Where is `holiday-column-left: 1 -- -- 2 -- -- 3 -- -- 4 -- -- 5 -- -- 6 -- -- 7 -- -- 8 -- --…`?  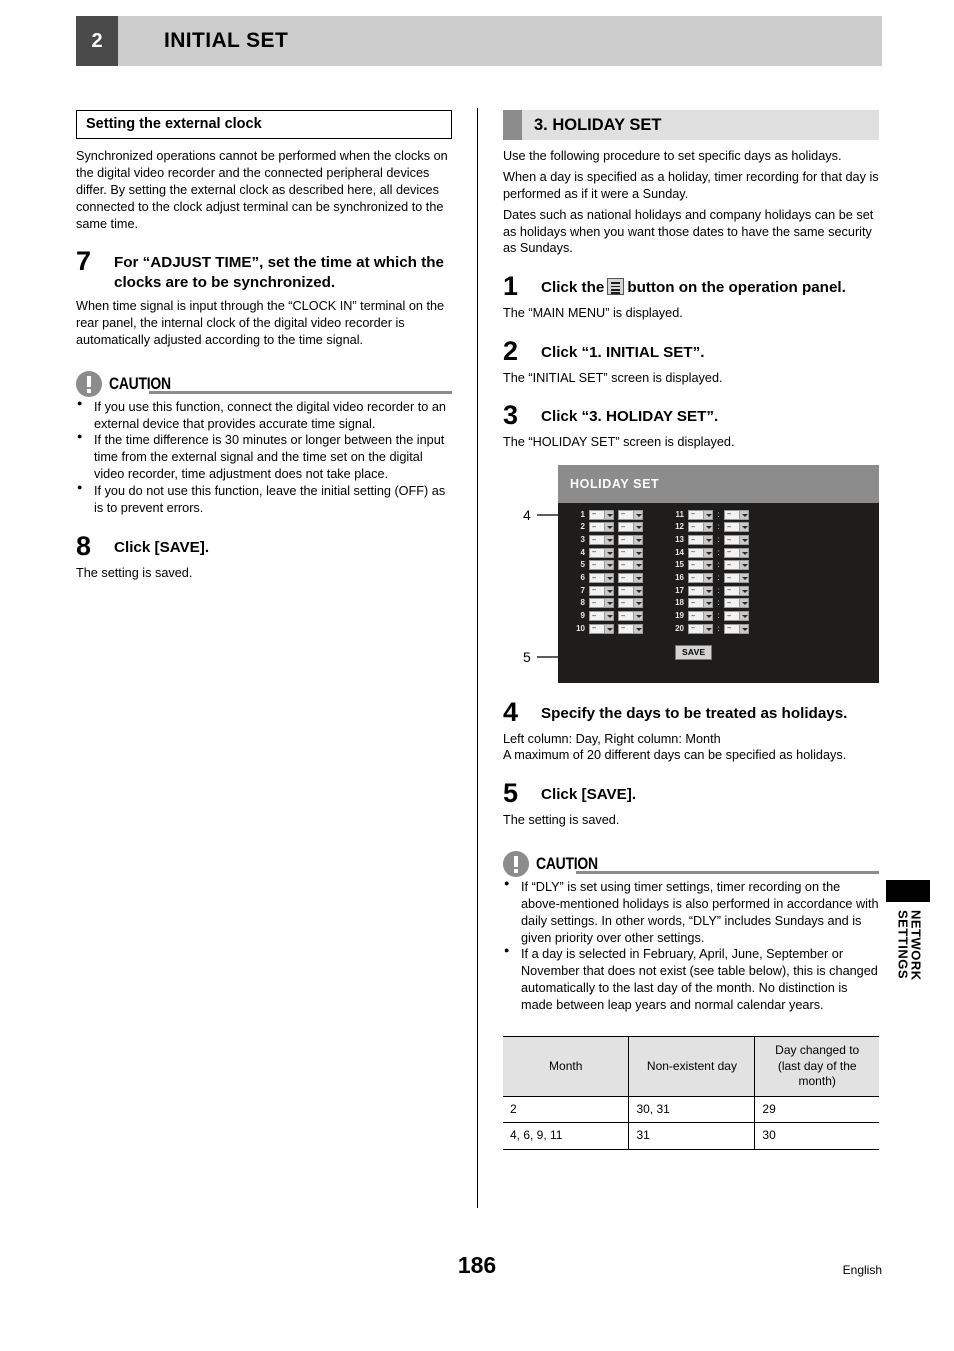 holiday-column-left: 1 -- -- 2 -- -- 3 -- -- 4 -- -- 5 -- -- 6 -- -- 7 -- -- 8 -- --… is located at coordinates (606, 572).